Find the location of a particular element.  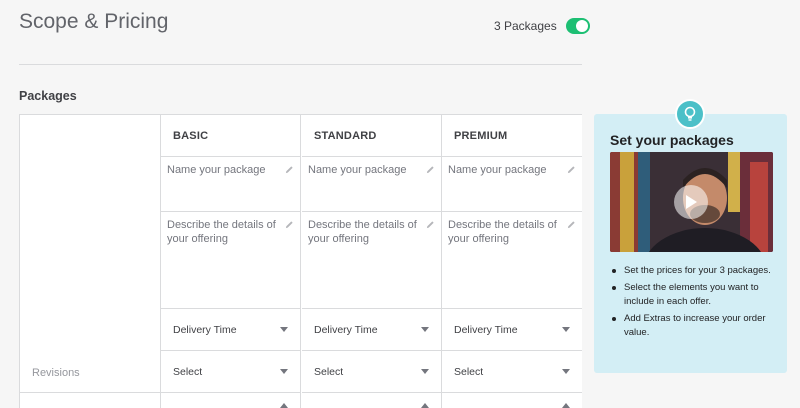

package-title: BASIC is located at coordinates (191, 136).